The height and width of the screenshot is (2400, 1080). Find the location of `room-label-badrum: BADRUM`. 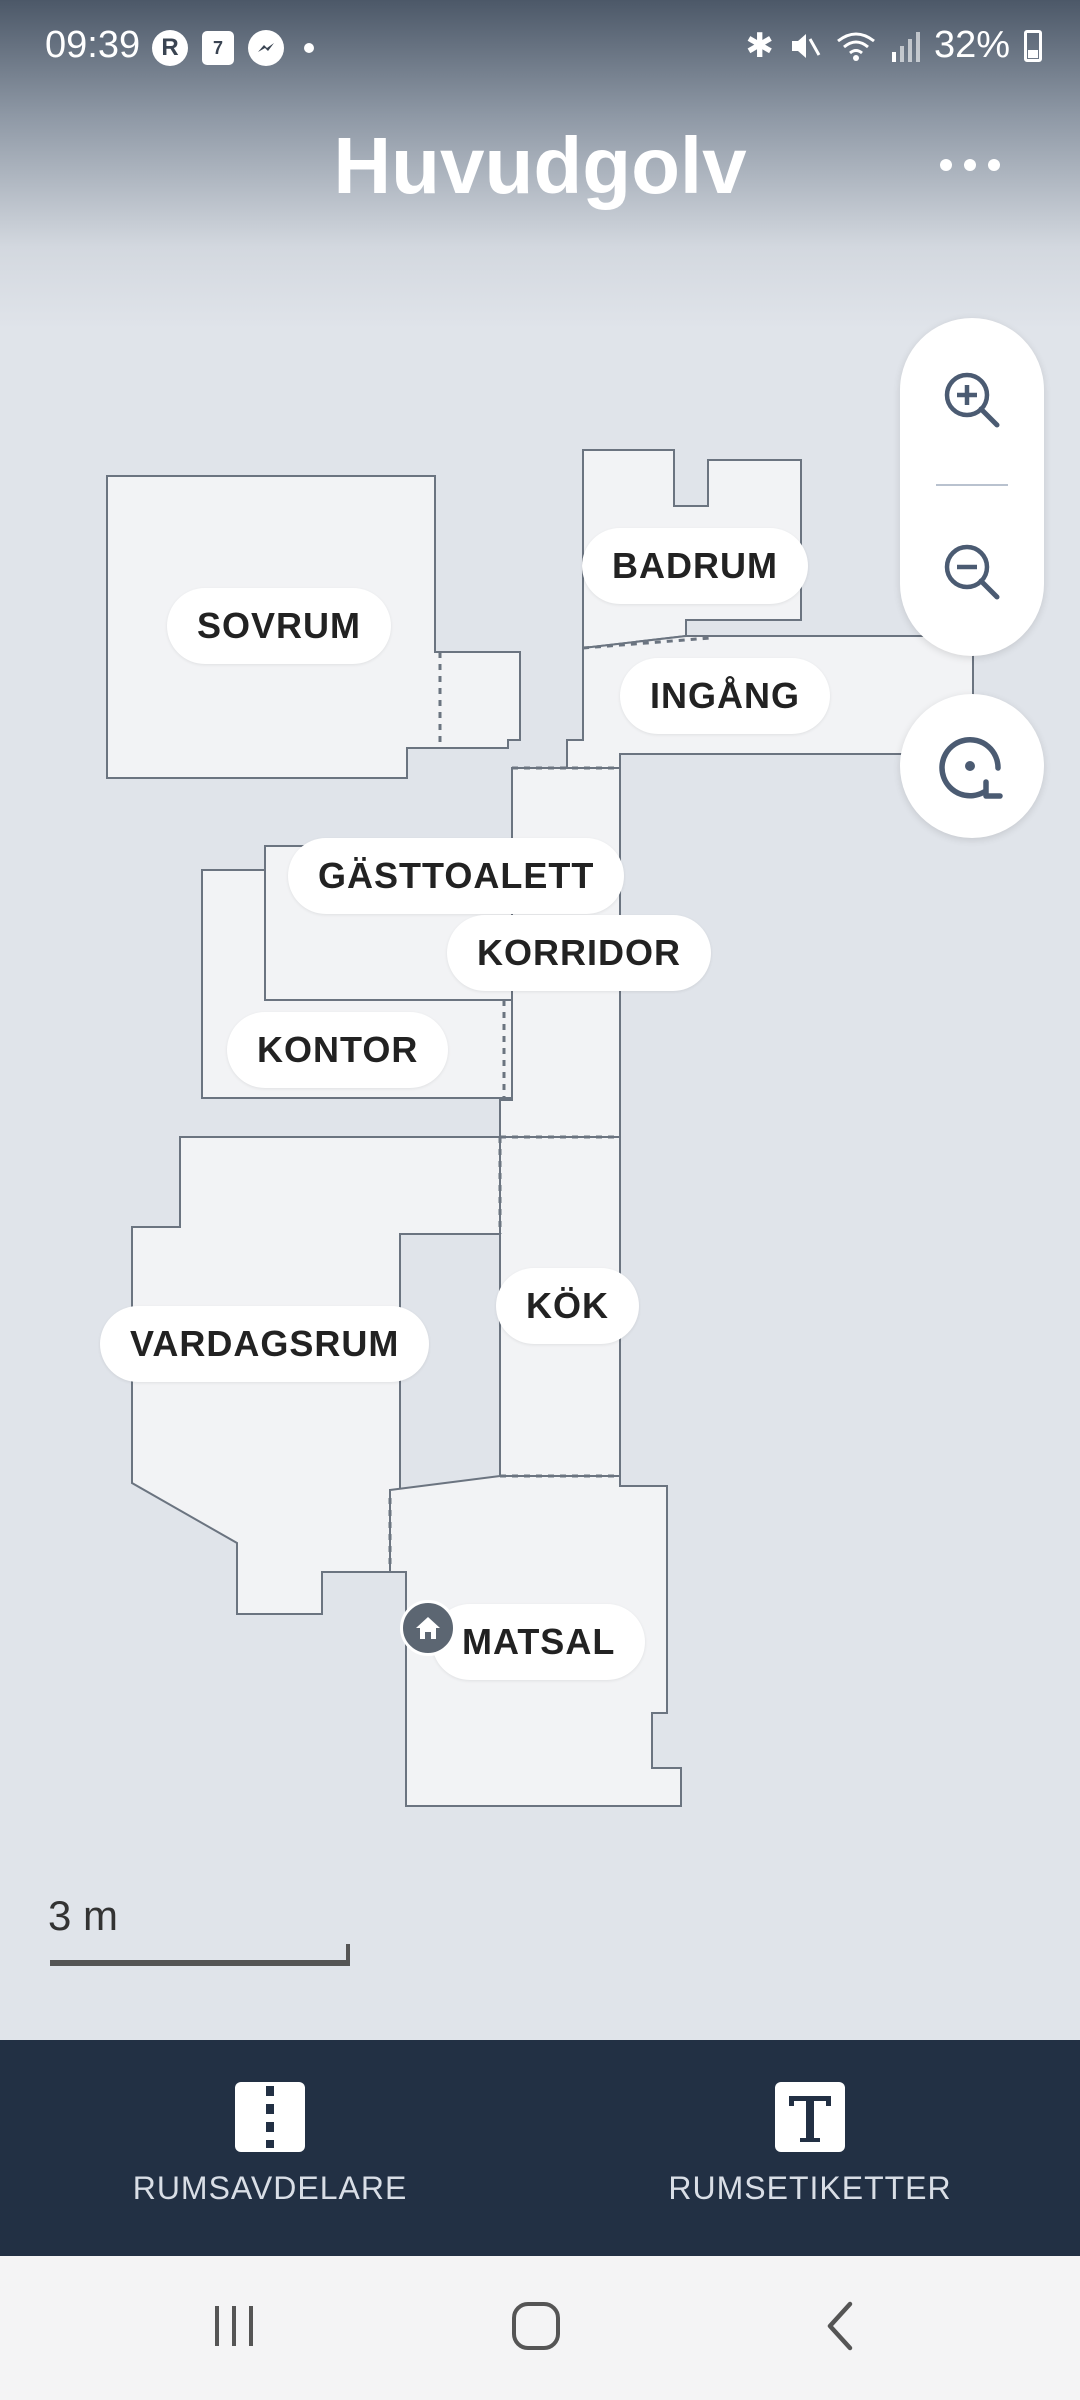

room-label-badrum: BADRUM is located at coordinates (695, 566).